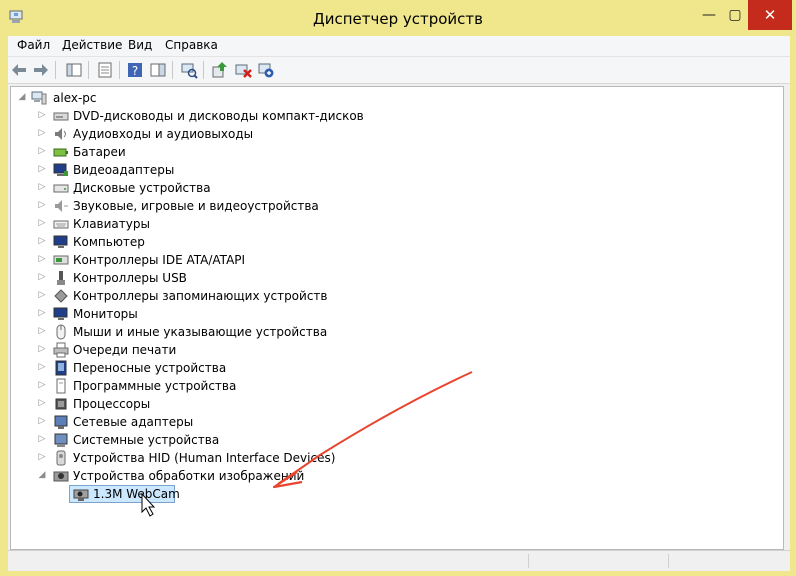 The height and width of the screenshot is (576, 796). What do you see at coordinates (225, 152) in the screenshot?
I see `tree-category: ▷ Батареи` at bounding box center [225, 152].